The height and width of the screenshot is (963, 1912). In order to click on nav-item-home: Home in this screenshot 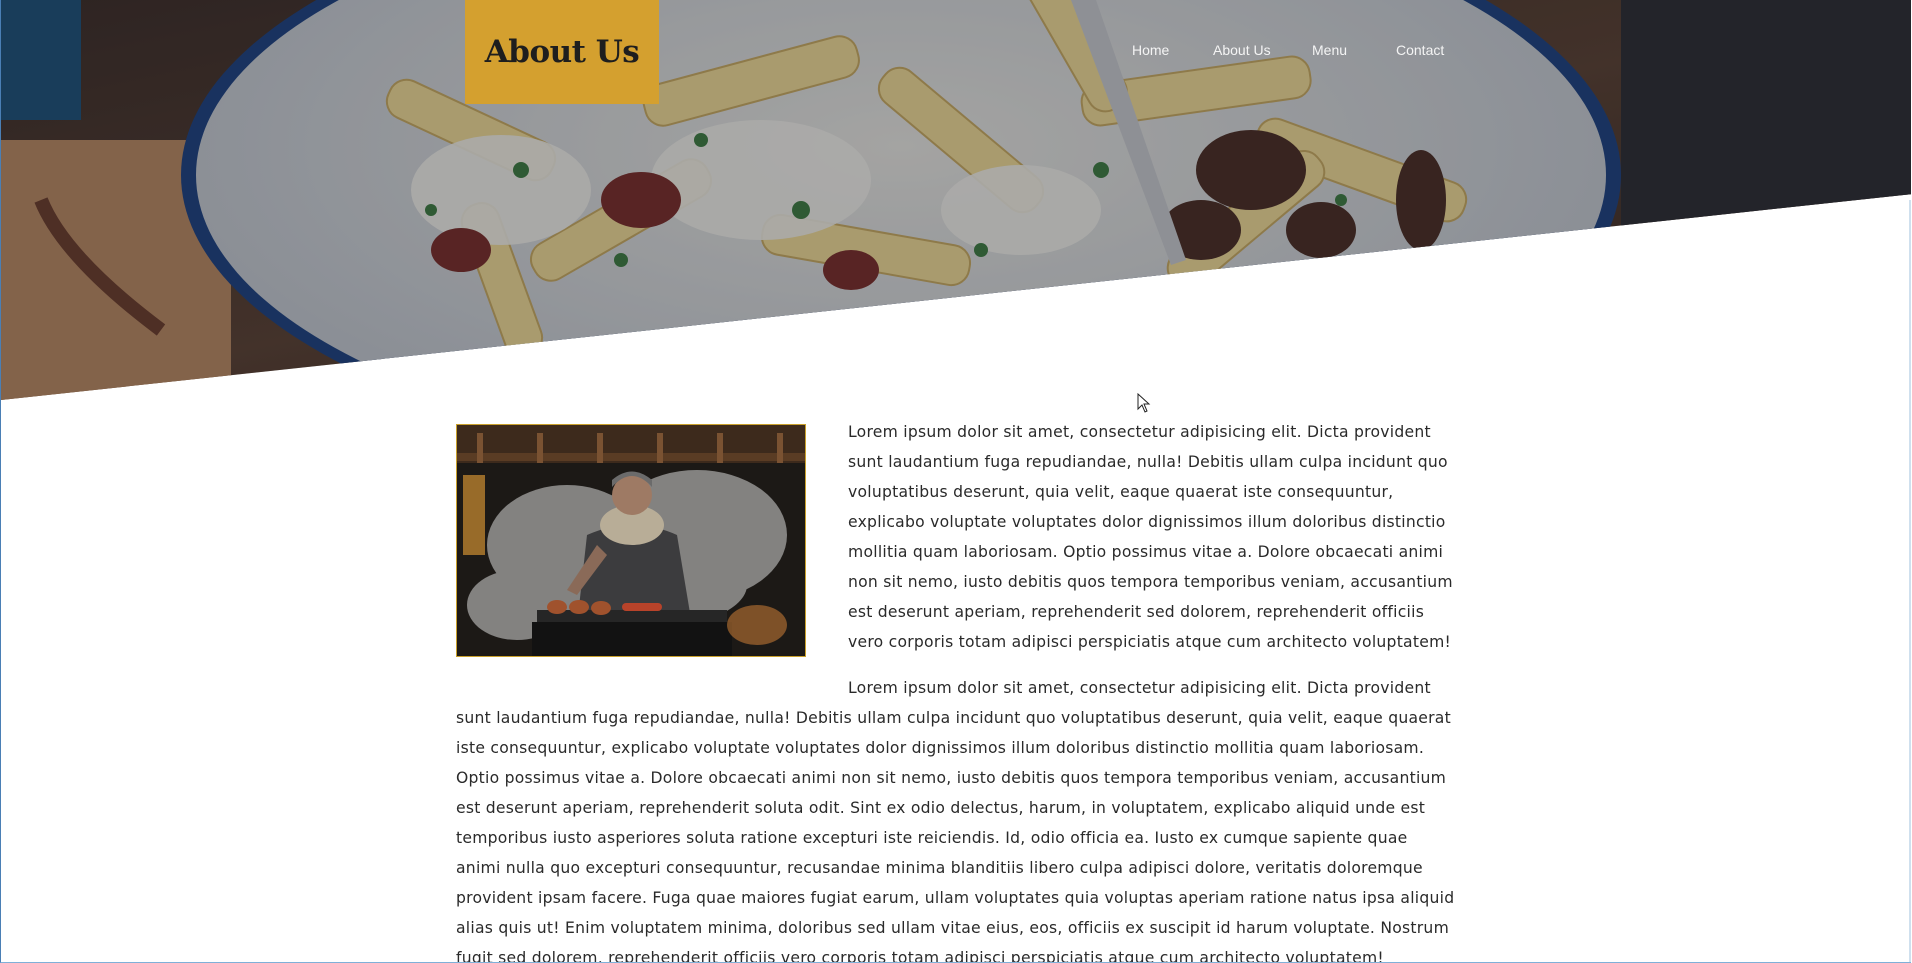, I will do `click(1150, 50)`.